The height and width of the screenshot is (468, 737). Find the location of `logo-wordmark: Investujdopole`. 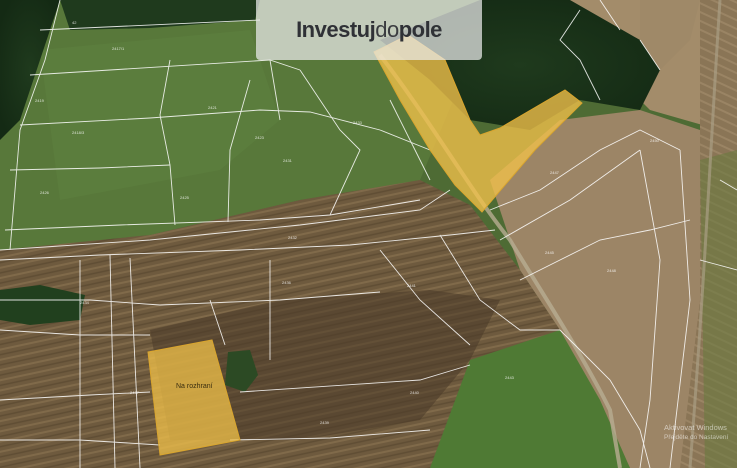

logo-wordmark: Investujdopole is located at coordinates (369, 29).